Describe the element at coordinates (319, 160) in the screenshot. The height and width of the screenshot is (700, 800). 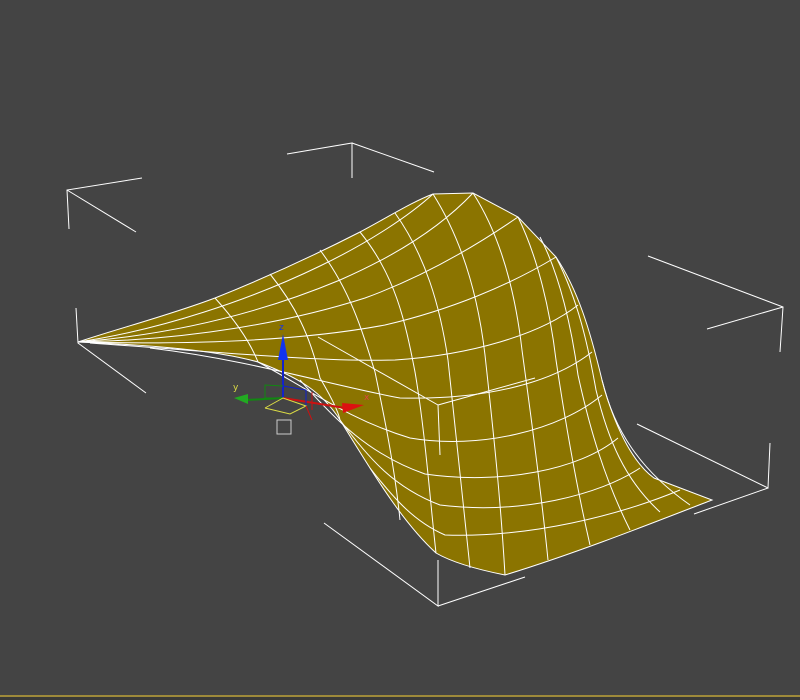
I see `bracket-top-center` at that location.